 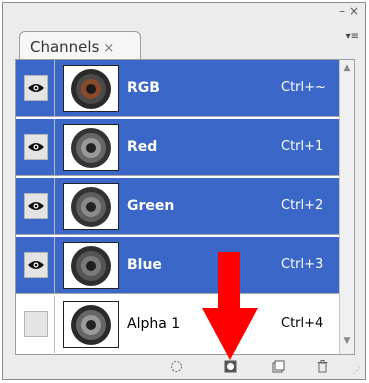 I want to click on load-selection-icon, so click(x=176, y=366).